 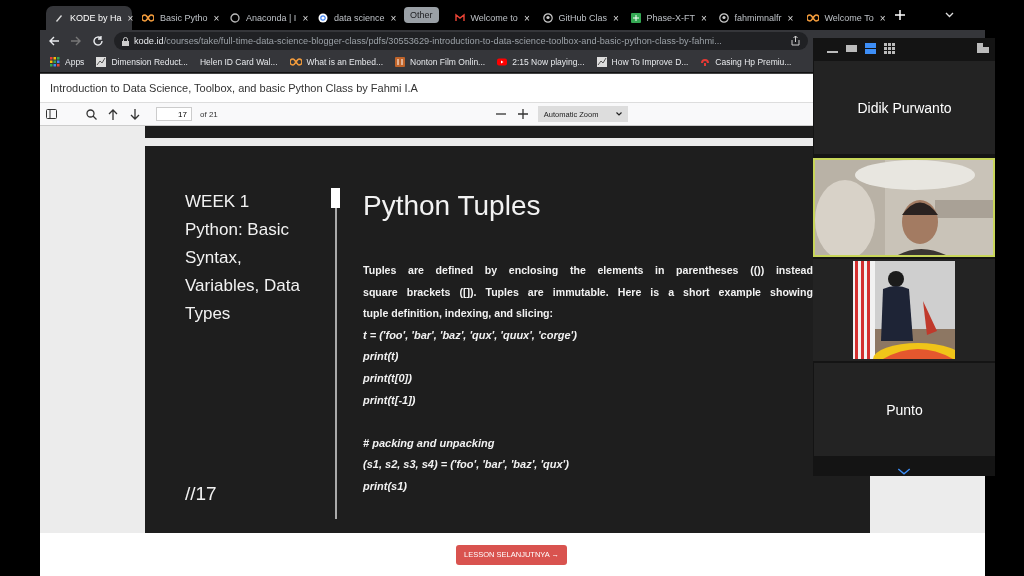 What do you see at coordinates (452, 206) in the screenshot?
I see `slide-title: Python Tuples` at bounding box center [452, 206].